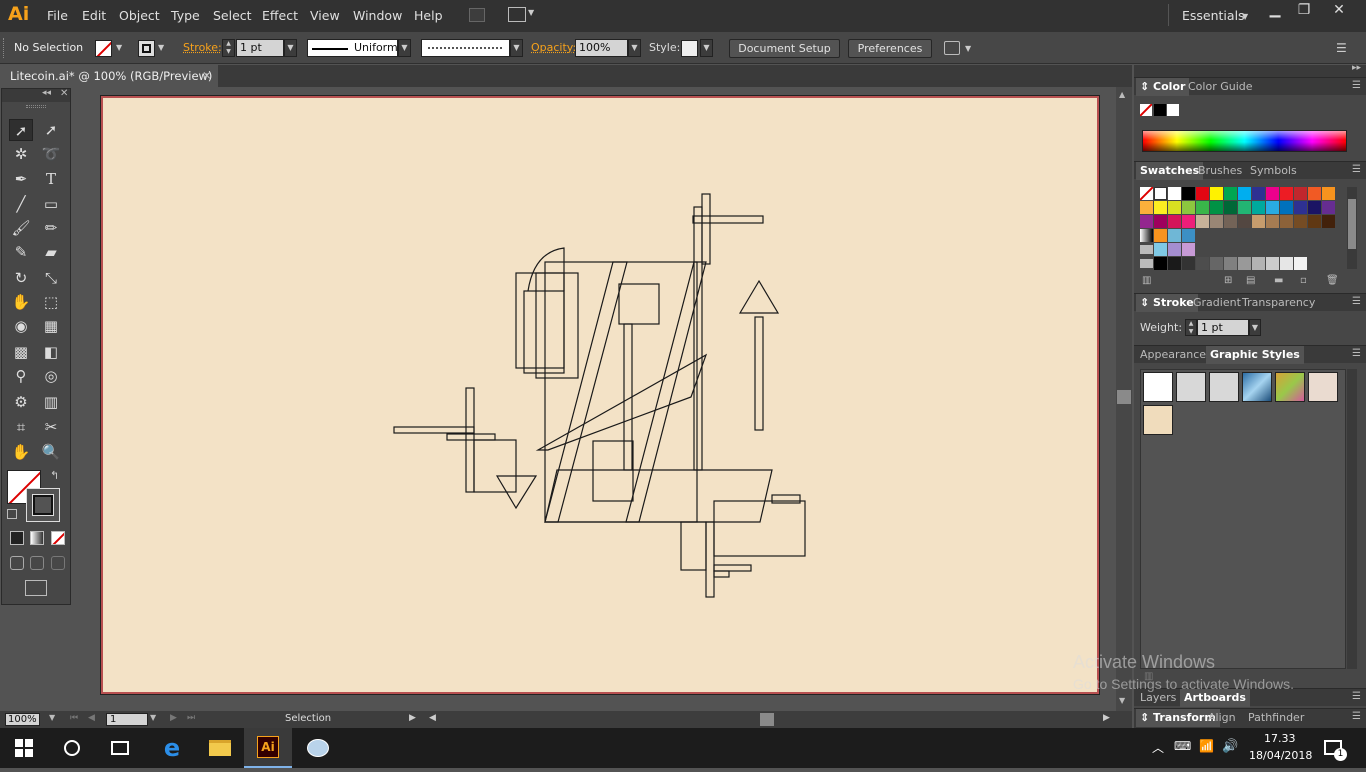 The width and height of the screenshot is (1366, 772). What do you see at coordinates (1273, 171) in the screenshot?
I see `tab-symbols: Symbols` at bounding box center [1273, 171].